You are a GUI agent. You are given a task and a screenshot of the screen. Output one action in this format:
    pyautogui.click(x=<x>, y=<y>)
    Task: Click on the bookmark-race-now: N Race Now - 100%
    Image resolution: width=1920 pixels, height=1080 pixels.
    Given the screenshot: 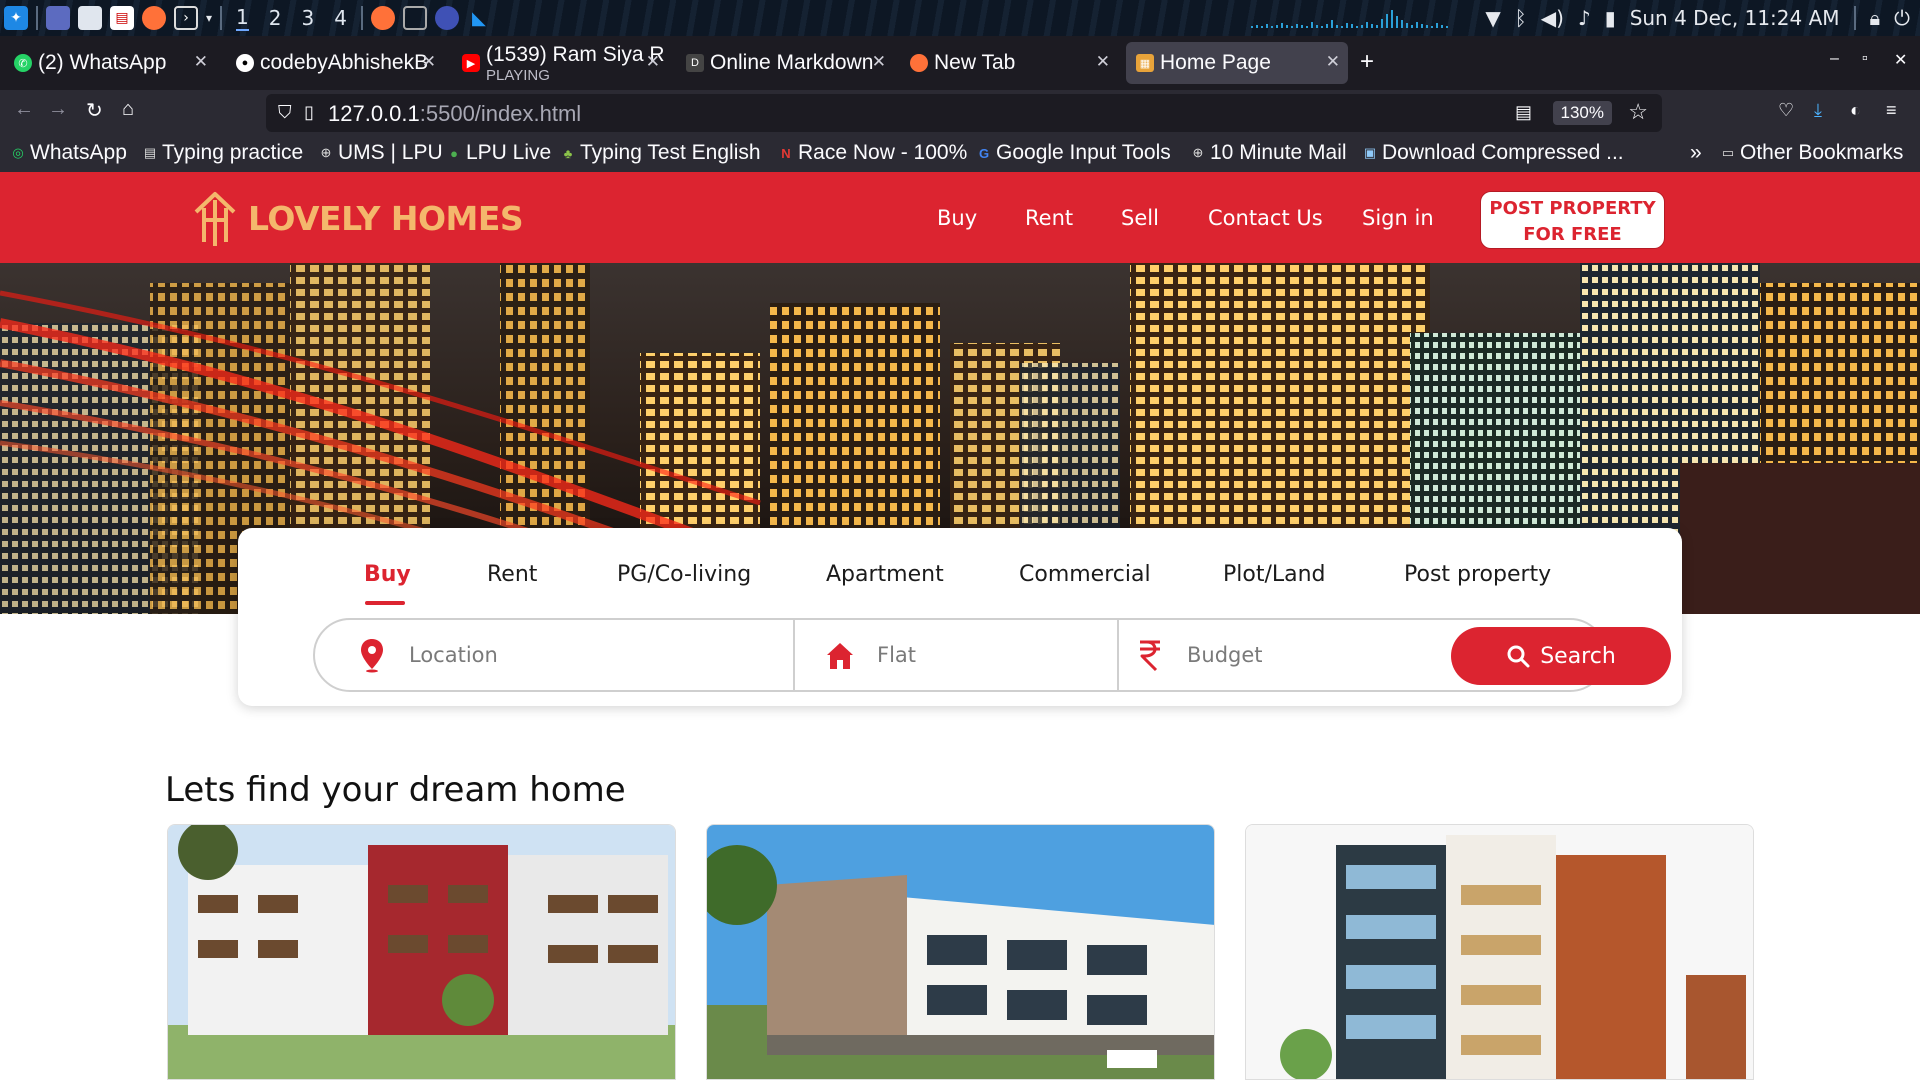 What is the action you would take?
    pyautogui.click(x=872, y=153)
    